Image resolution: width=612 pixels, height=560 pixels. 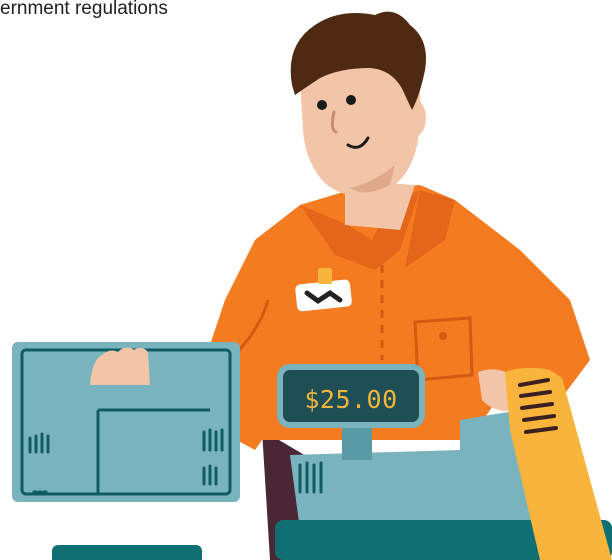 I want to click on left-eye, so click(x=322, y=105).